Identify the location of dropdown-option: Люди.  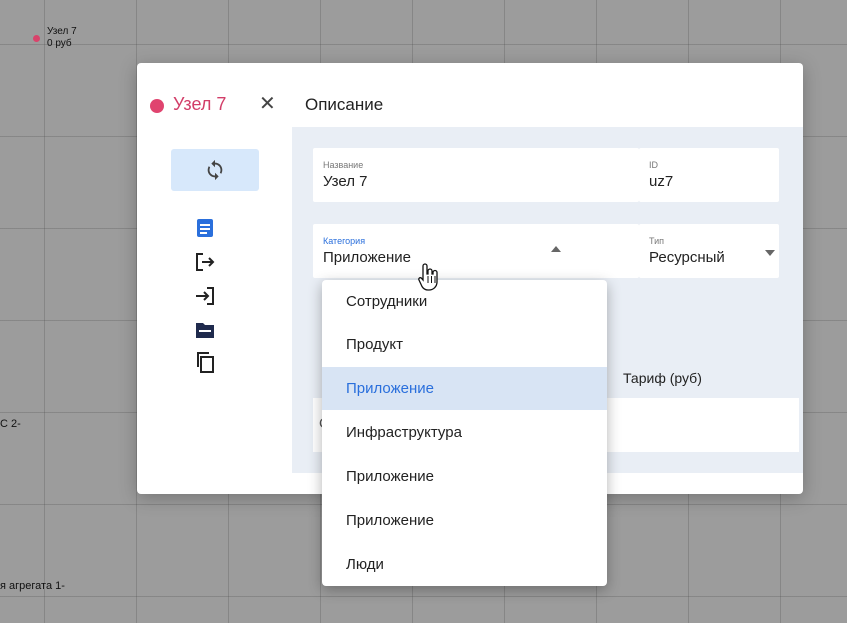
(464, 564).